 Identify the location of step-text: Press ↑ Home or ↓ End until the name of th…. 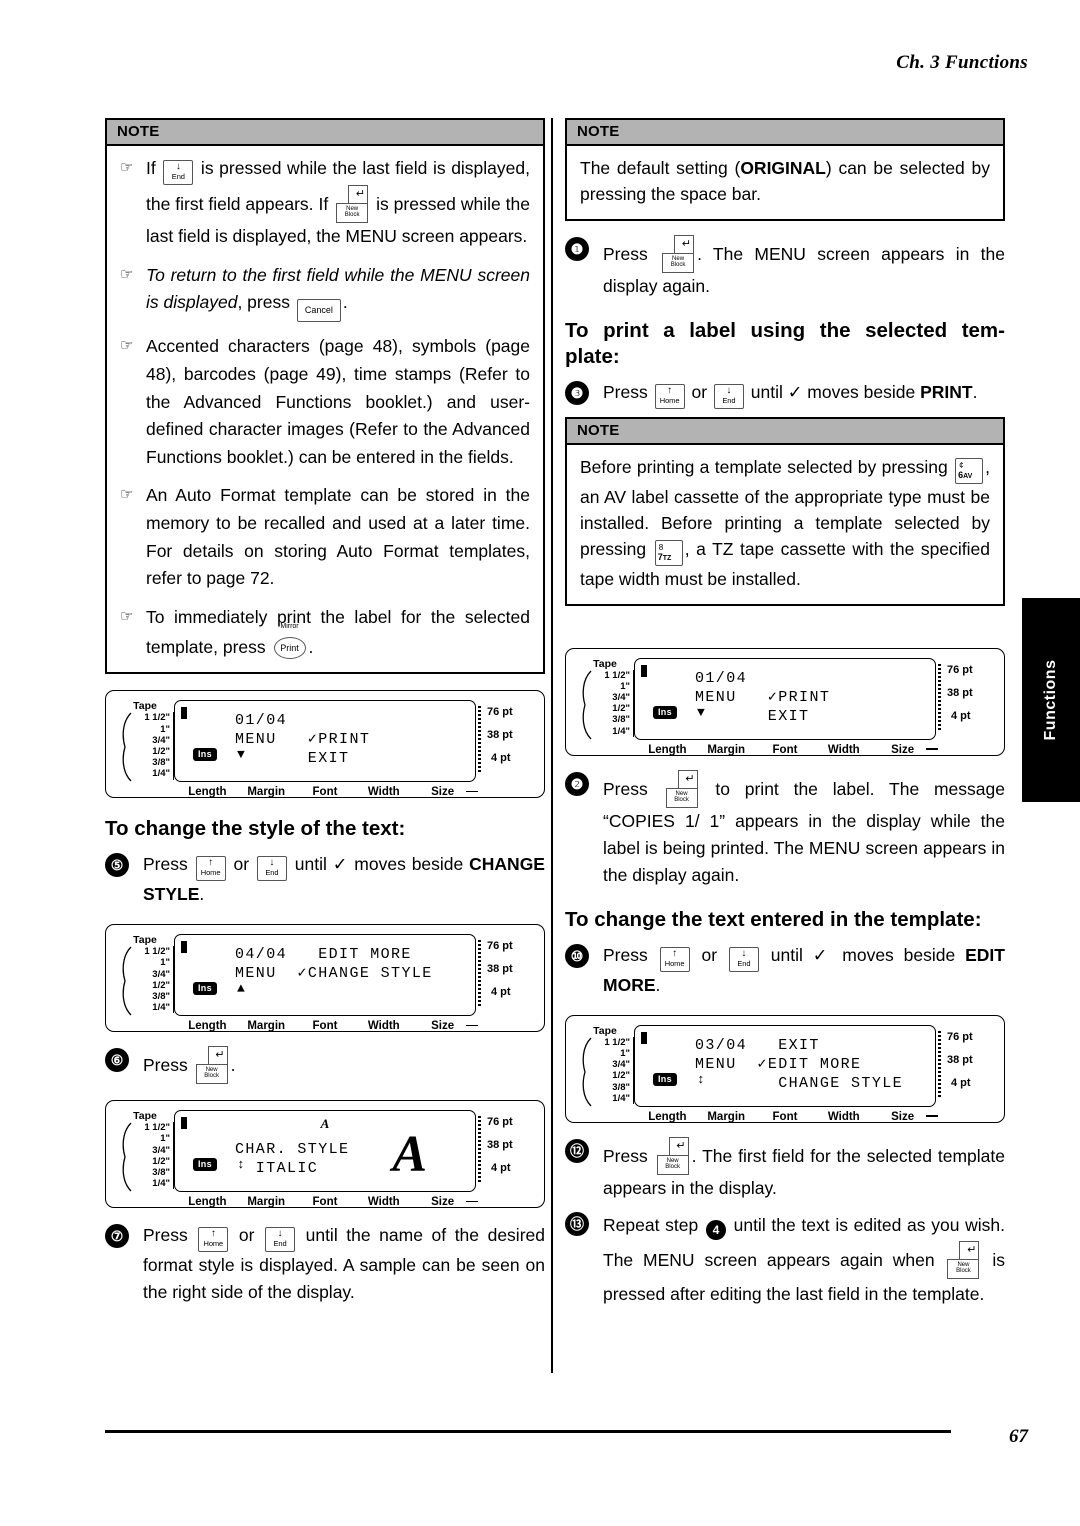
(344, 1264).